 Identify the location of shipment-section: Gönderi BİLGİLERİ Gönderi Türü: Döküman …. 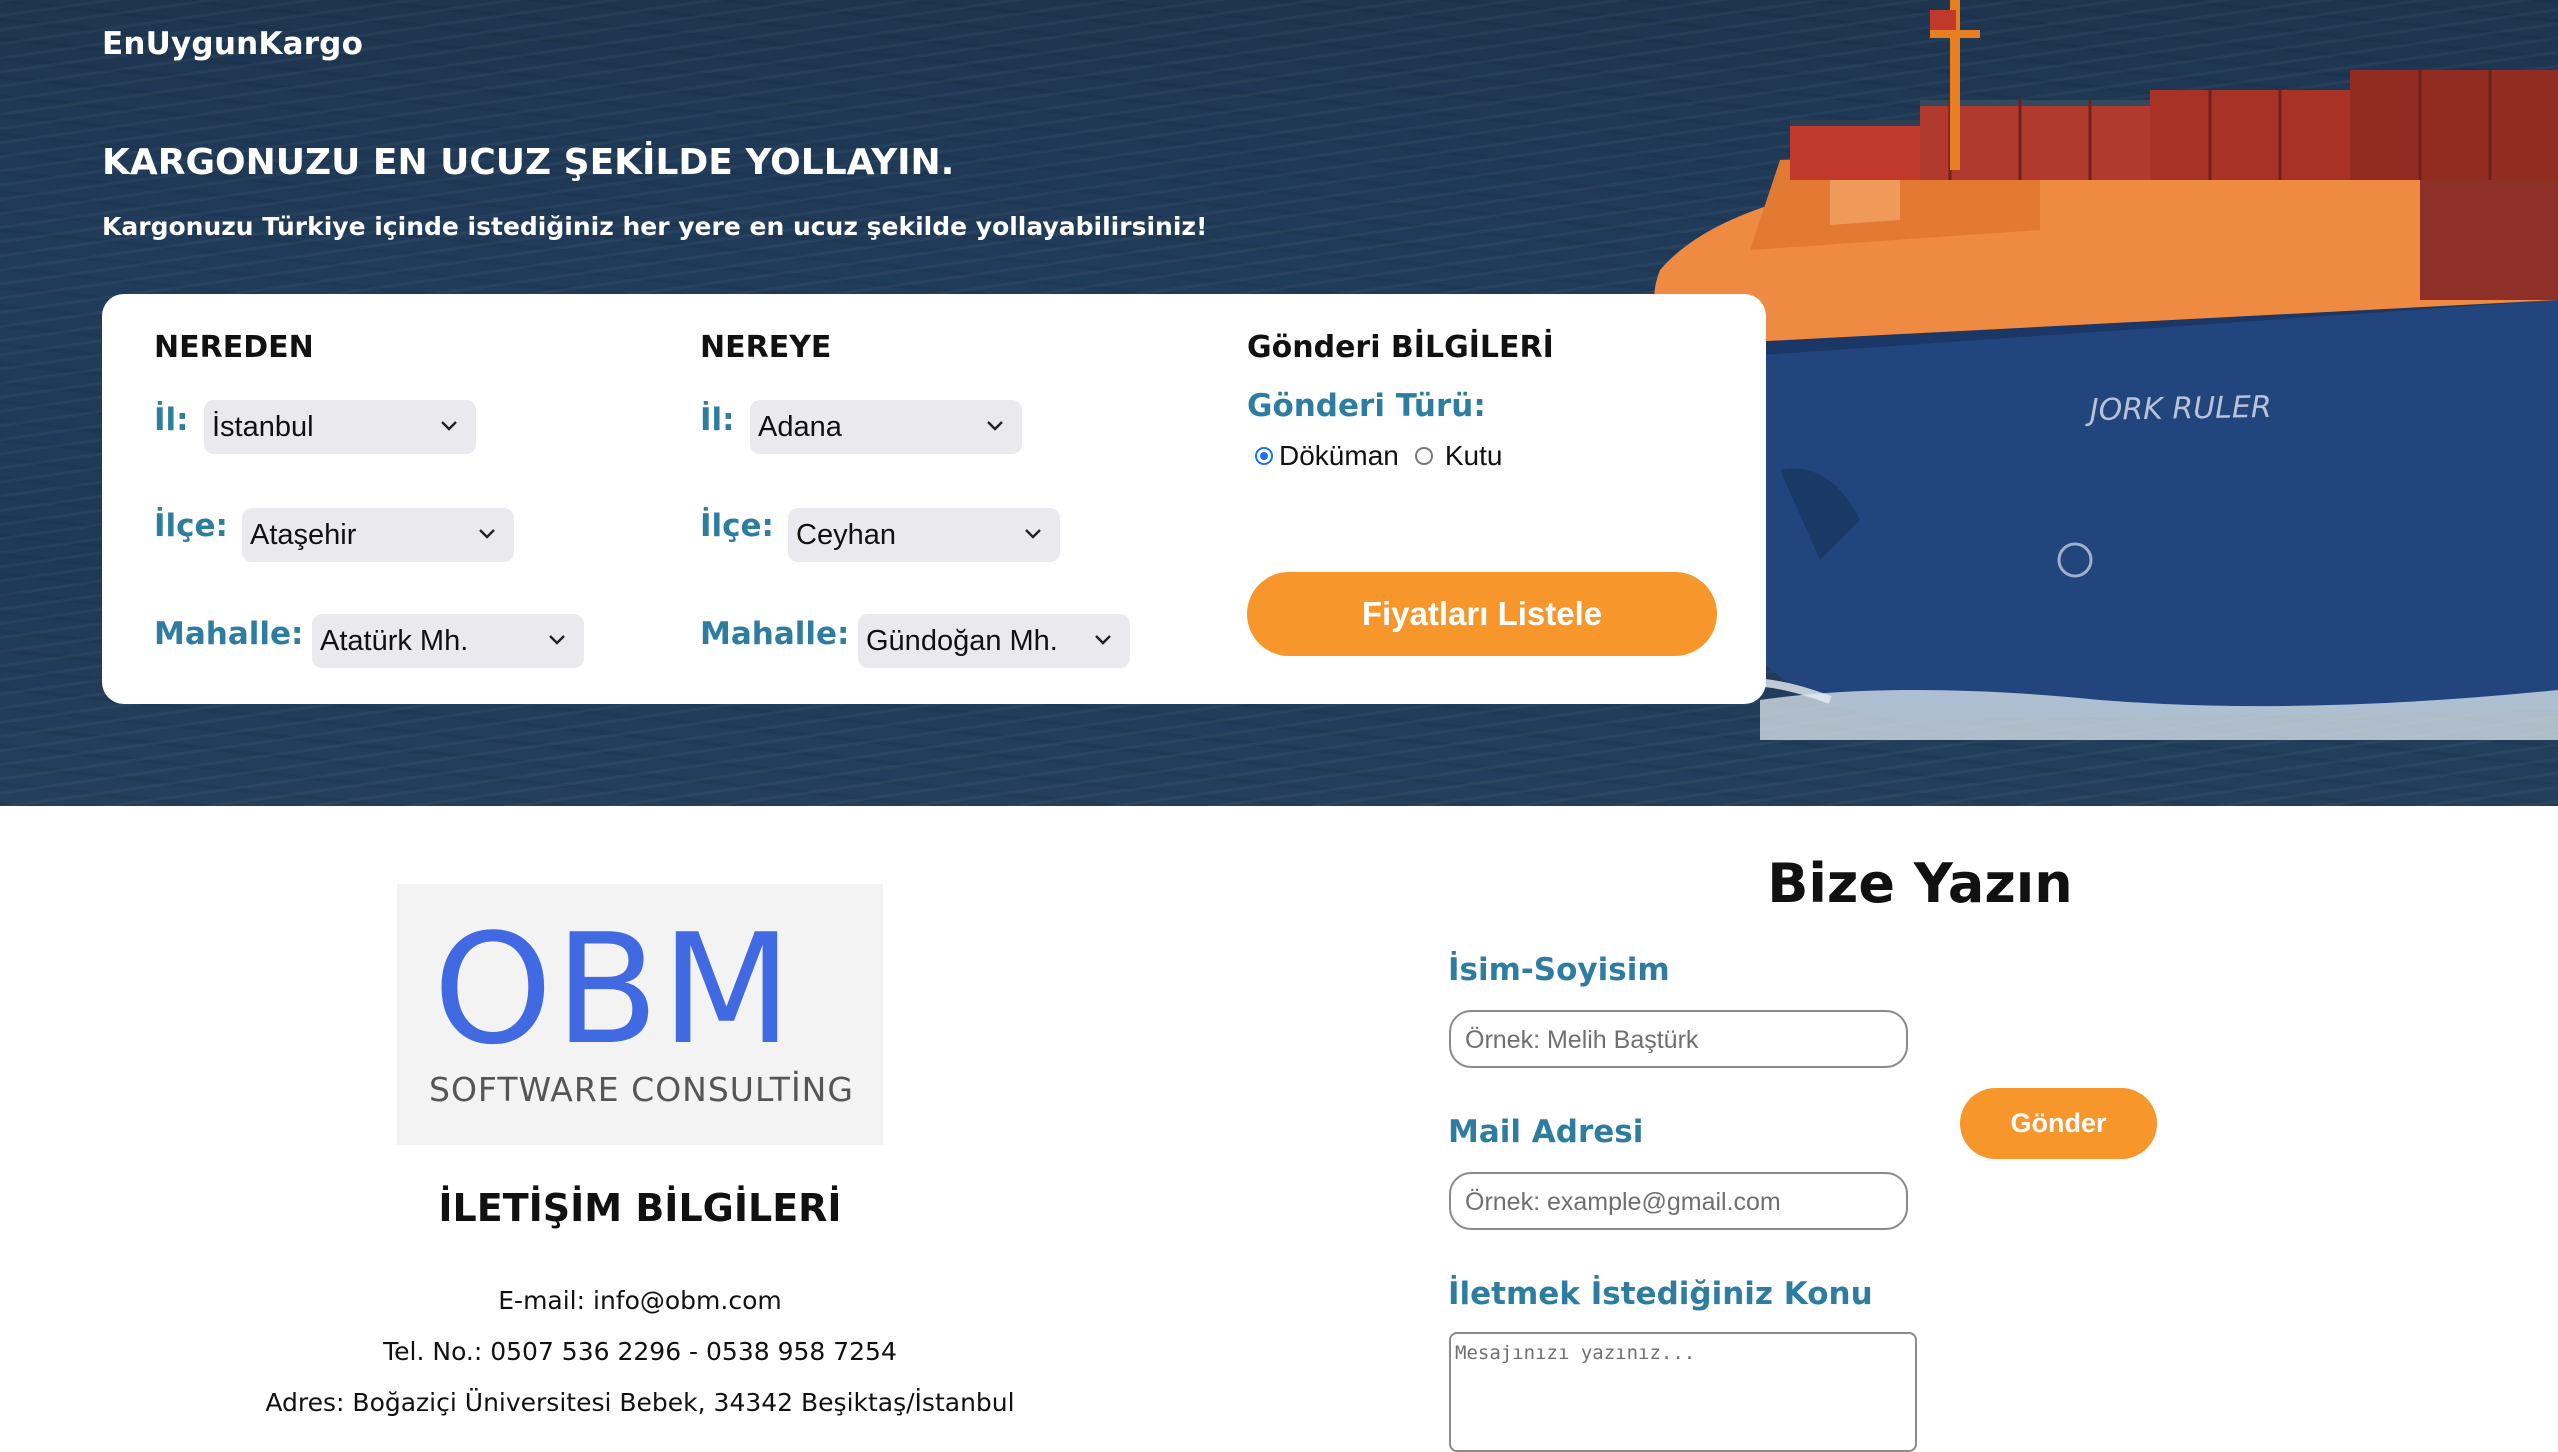
(1487, 499).